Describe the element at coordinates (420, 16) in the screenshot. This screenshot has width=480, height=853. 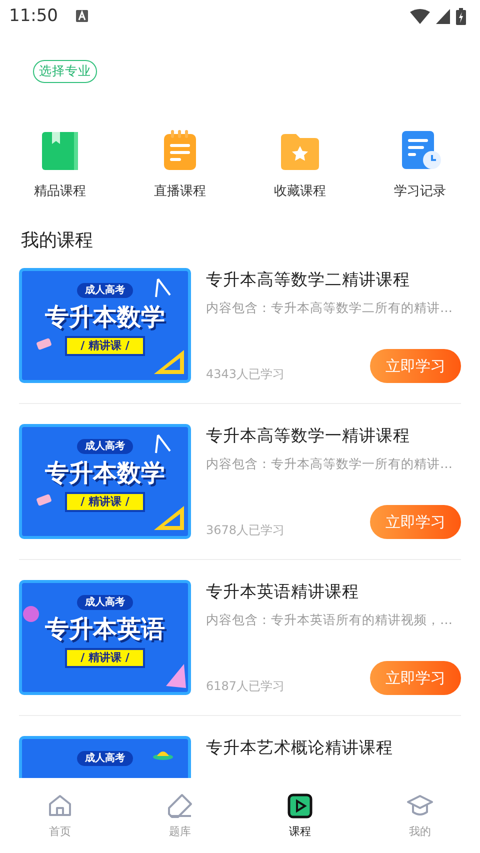
I see `wifi-icon` at that location.